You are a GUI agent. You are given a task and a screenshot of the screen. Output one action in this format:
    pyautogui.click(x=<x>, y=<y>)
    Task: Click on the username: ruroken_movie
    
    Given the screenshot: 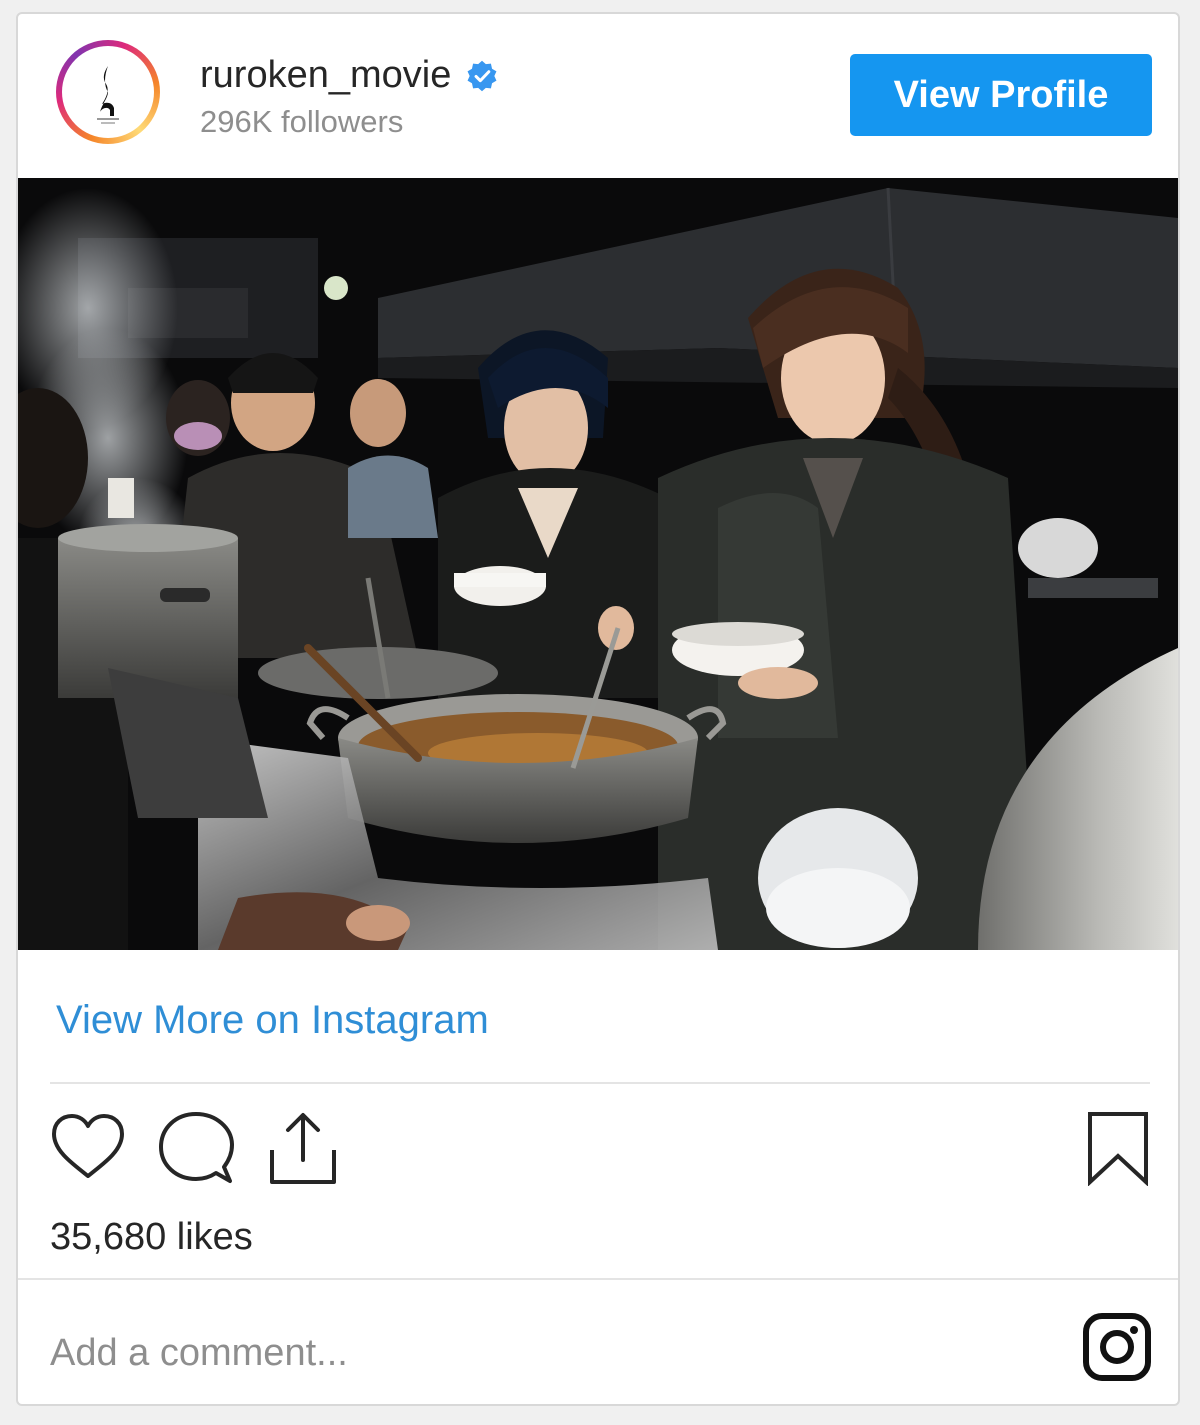 What is the action you would take?
    pyautogui.click(x=349, y=75)
    